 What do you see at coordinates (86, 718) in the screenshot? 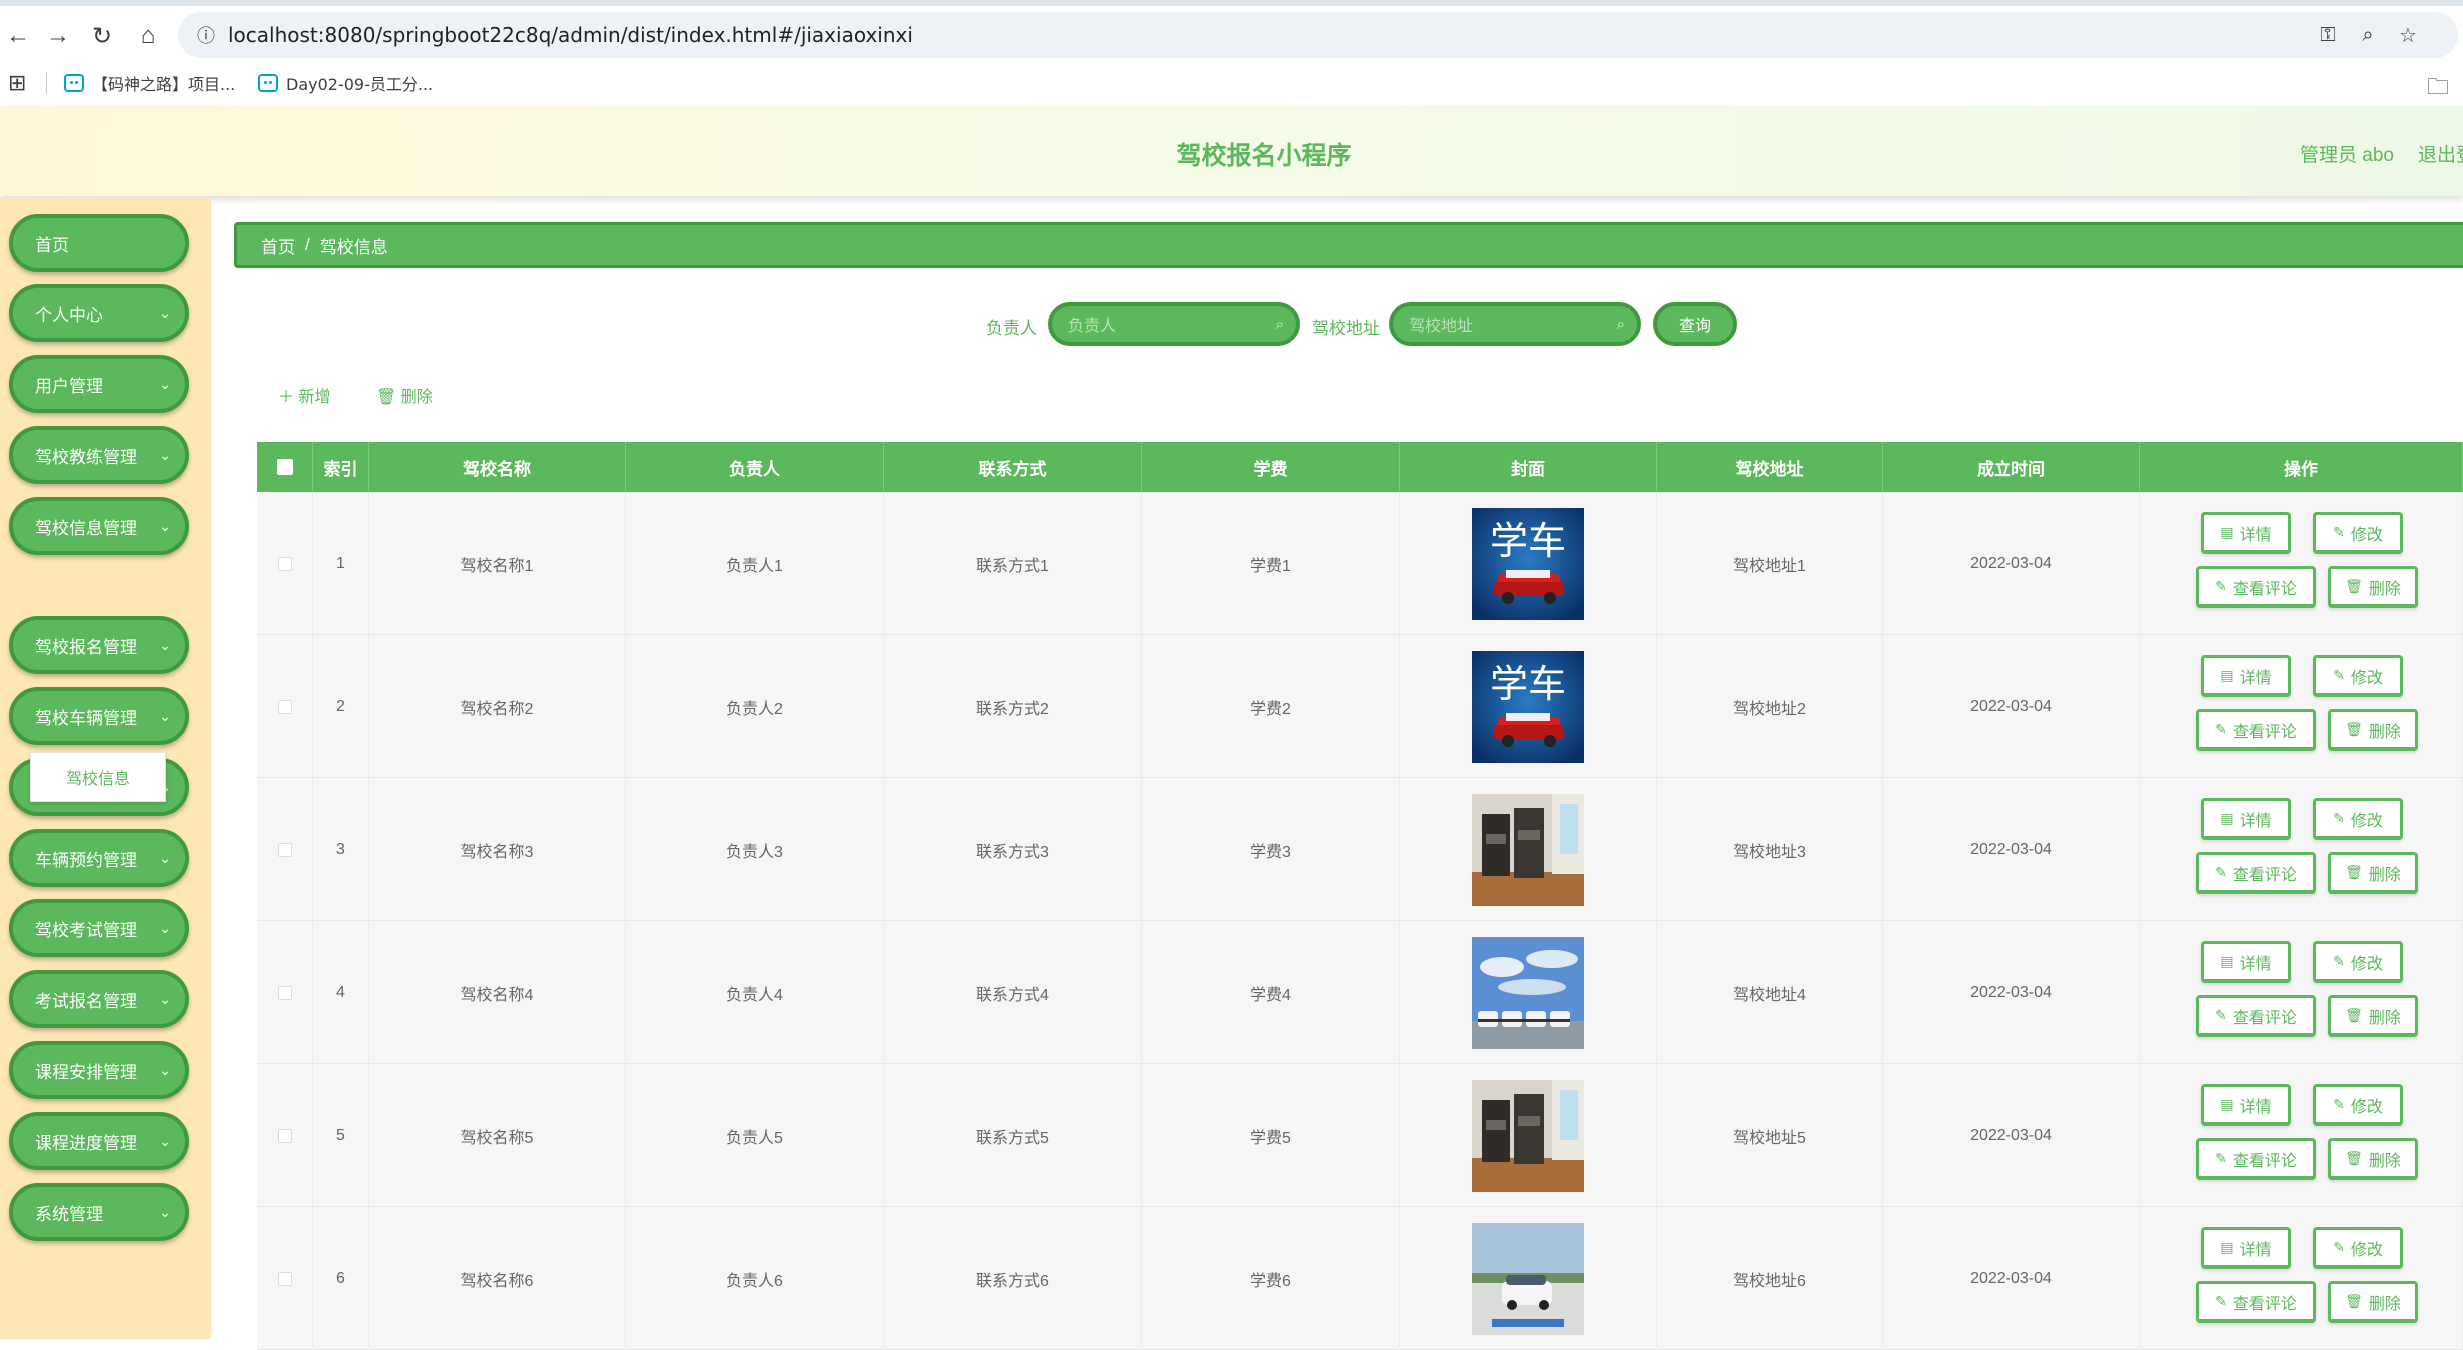
I see `sidebar-item-label: 驾校车辆管理` at bounding box center [86, 718].